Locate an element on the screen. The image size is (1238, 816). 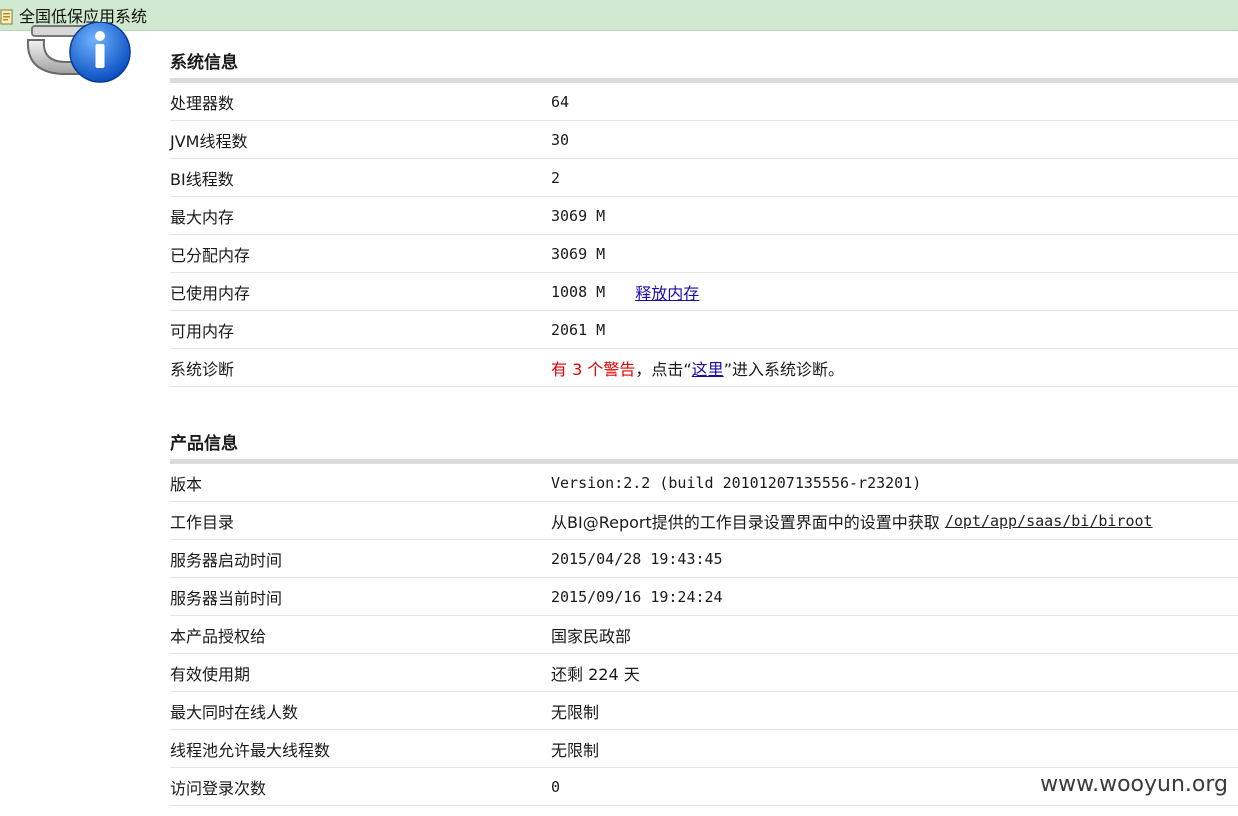
product-row-start-time: 服务器启动时间 2015/04/28 19:43:45 is located at coordinates (704, 559).